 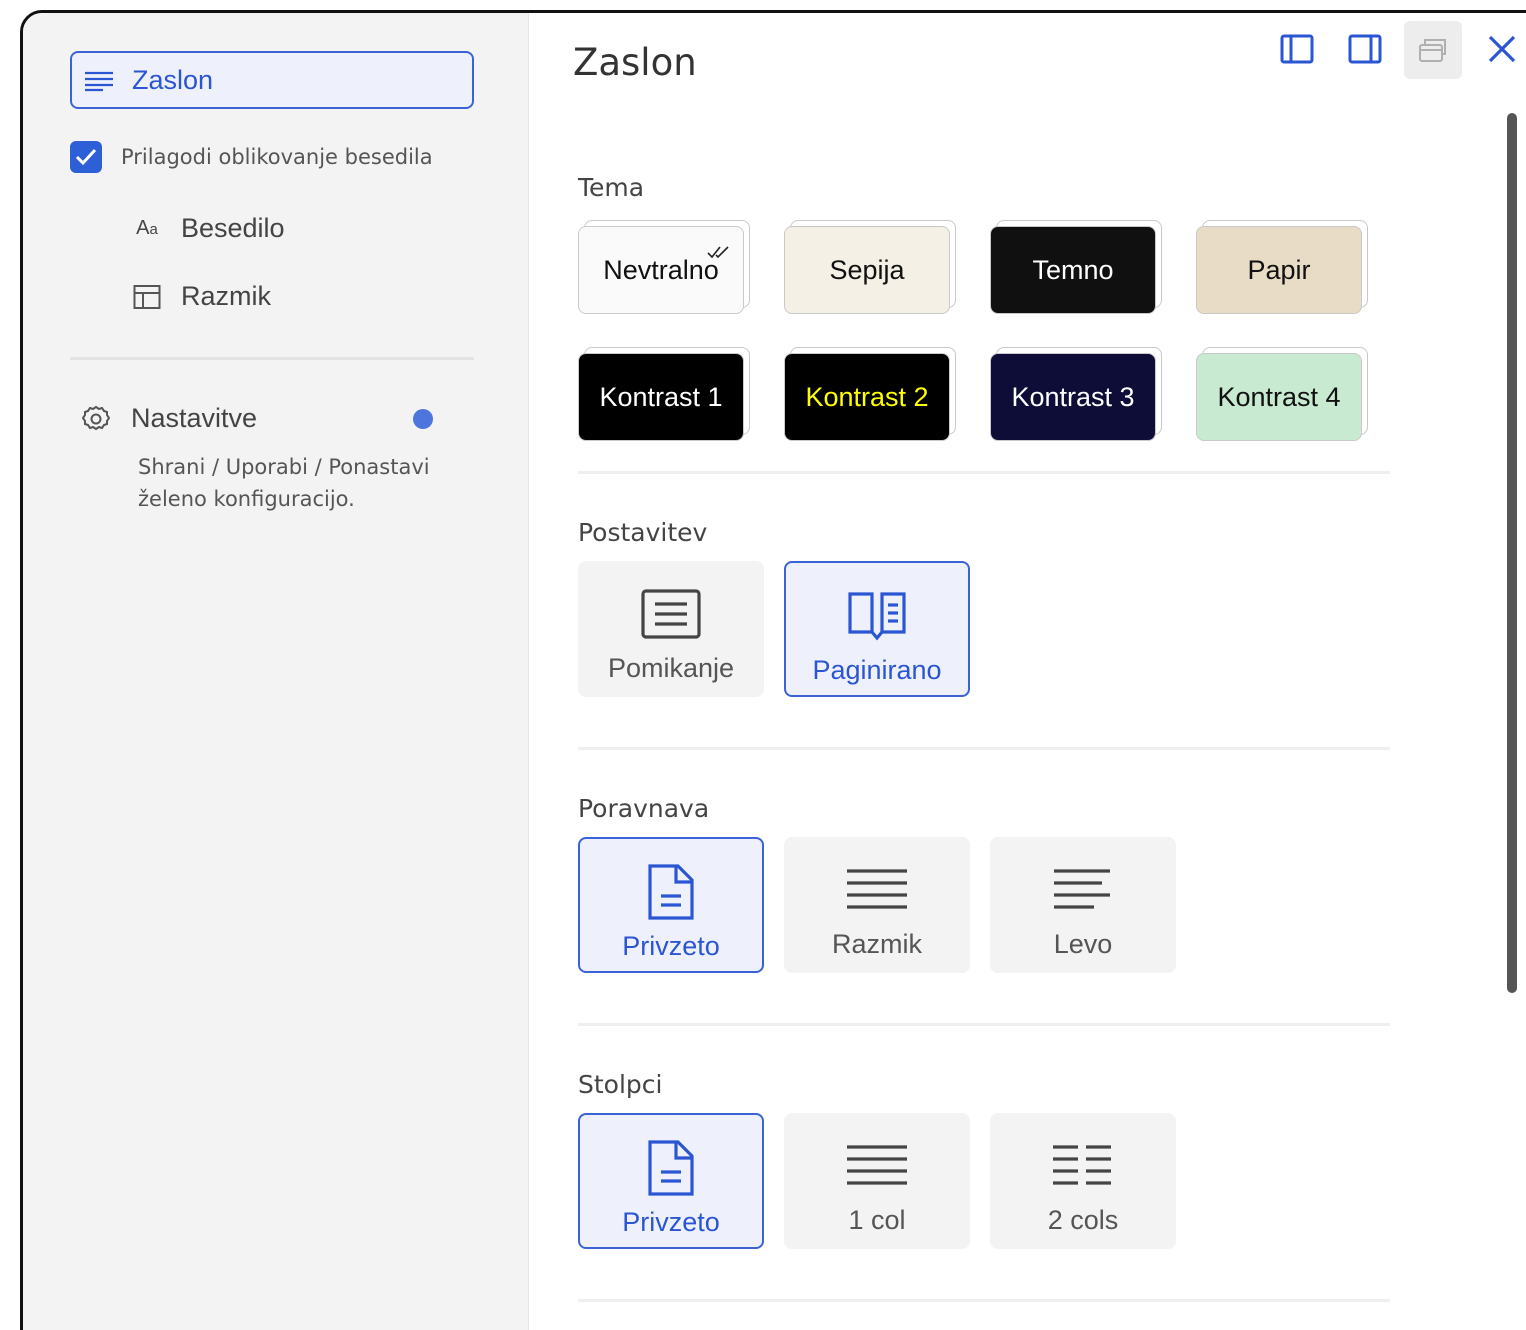 What do you see at coordinates (877, 616) in the screenshot?
I see `open-book-icon` at bounding box center [877, 616].